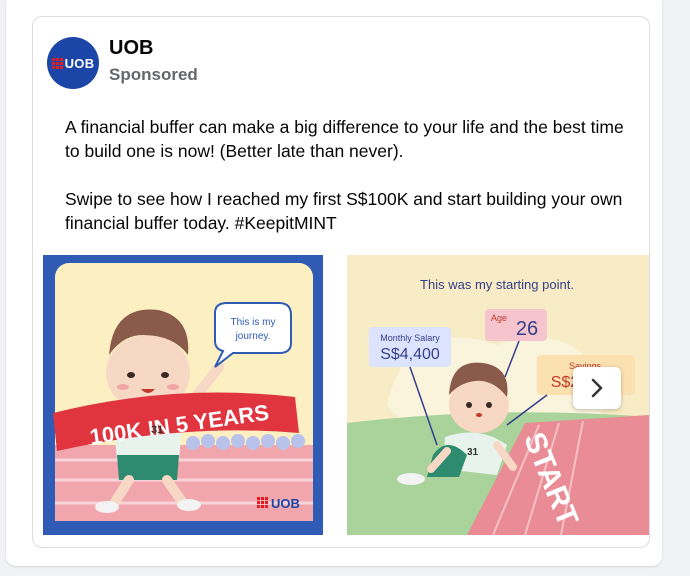 The image size is (690, 576). Describe the element at coordinates (253, 322) in the screenshot. I see `bubble-line-1: This is my` at that location.